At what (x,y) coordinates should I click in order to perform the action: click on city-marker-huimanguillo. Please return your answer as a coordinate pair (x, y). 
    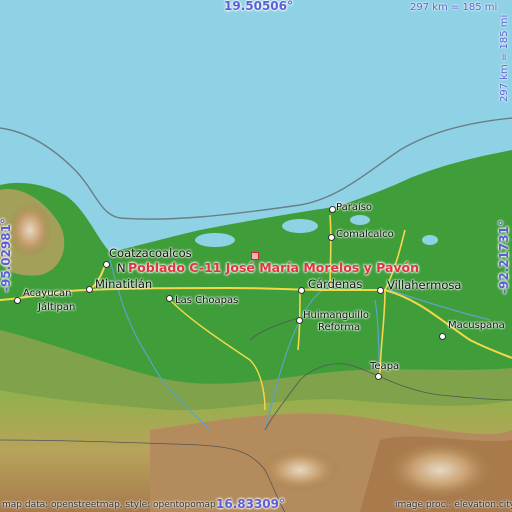
    Looking at the image, I should click on (299, 320).